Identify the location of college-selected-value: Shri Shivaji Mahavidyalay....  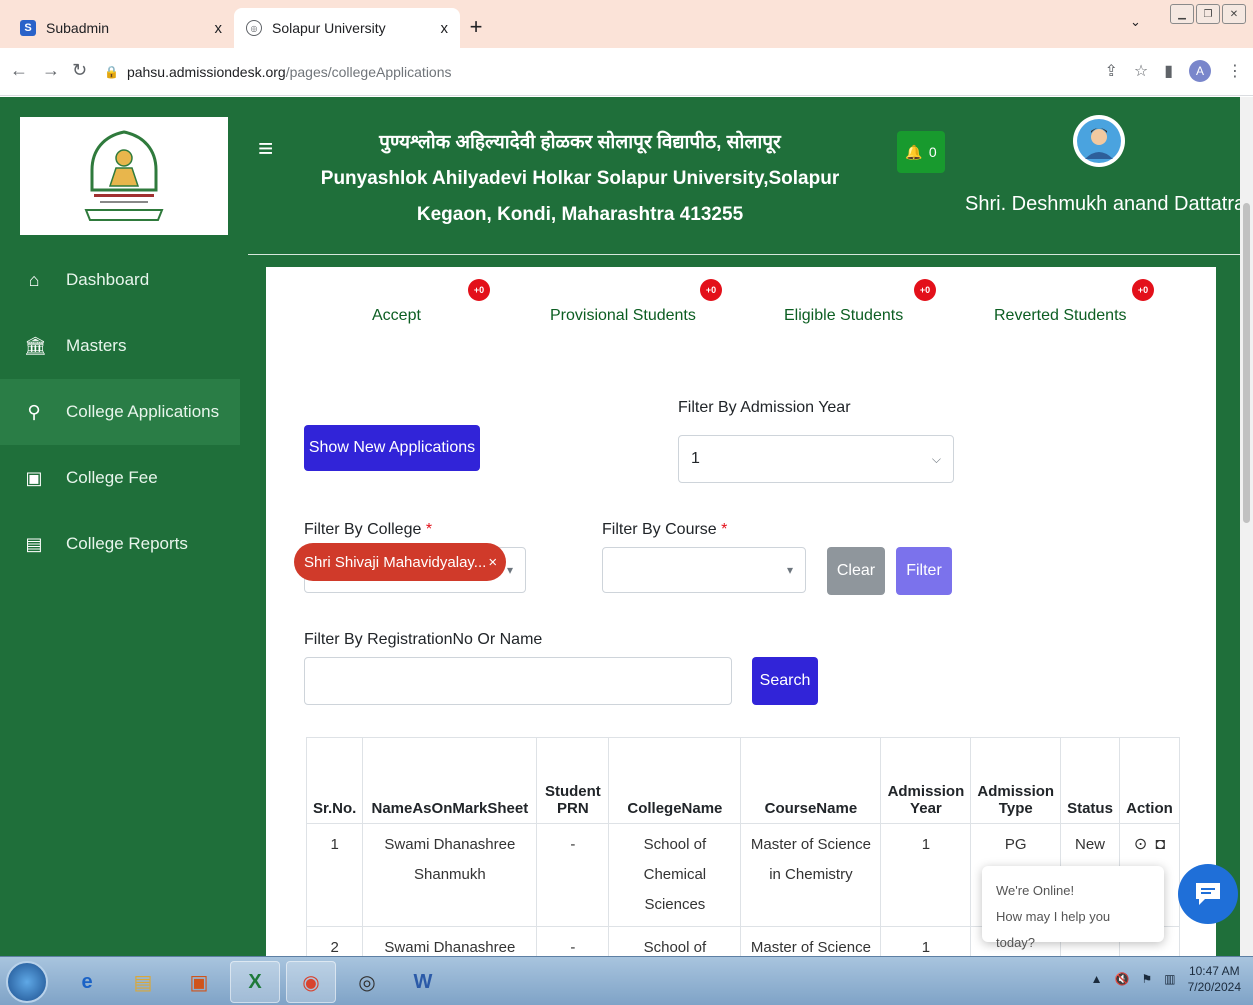
(395, 562).